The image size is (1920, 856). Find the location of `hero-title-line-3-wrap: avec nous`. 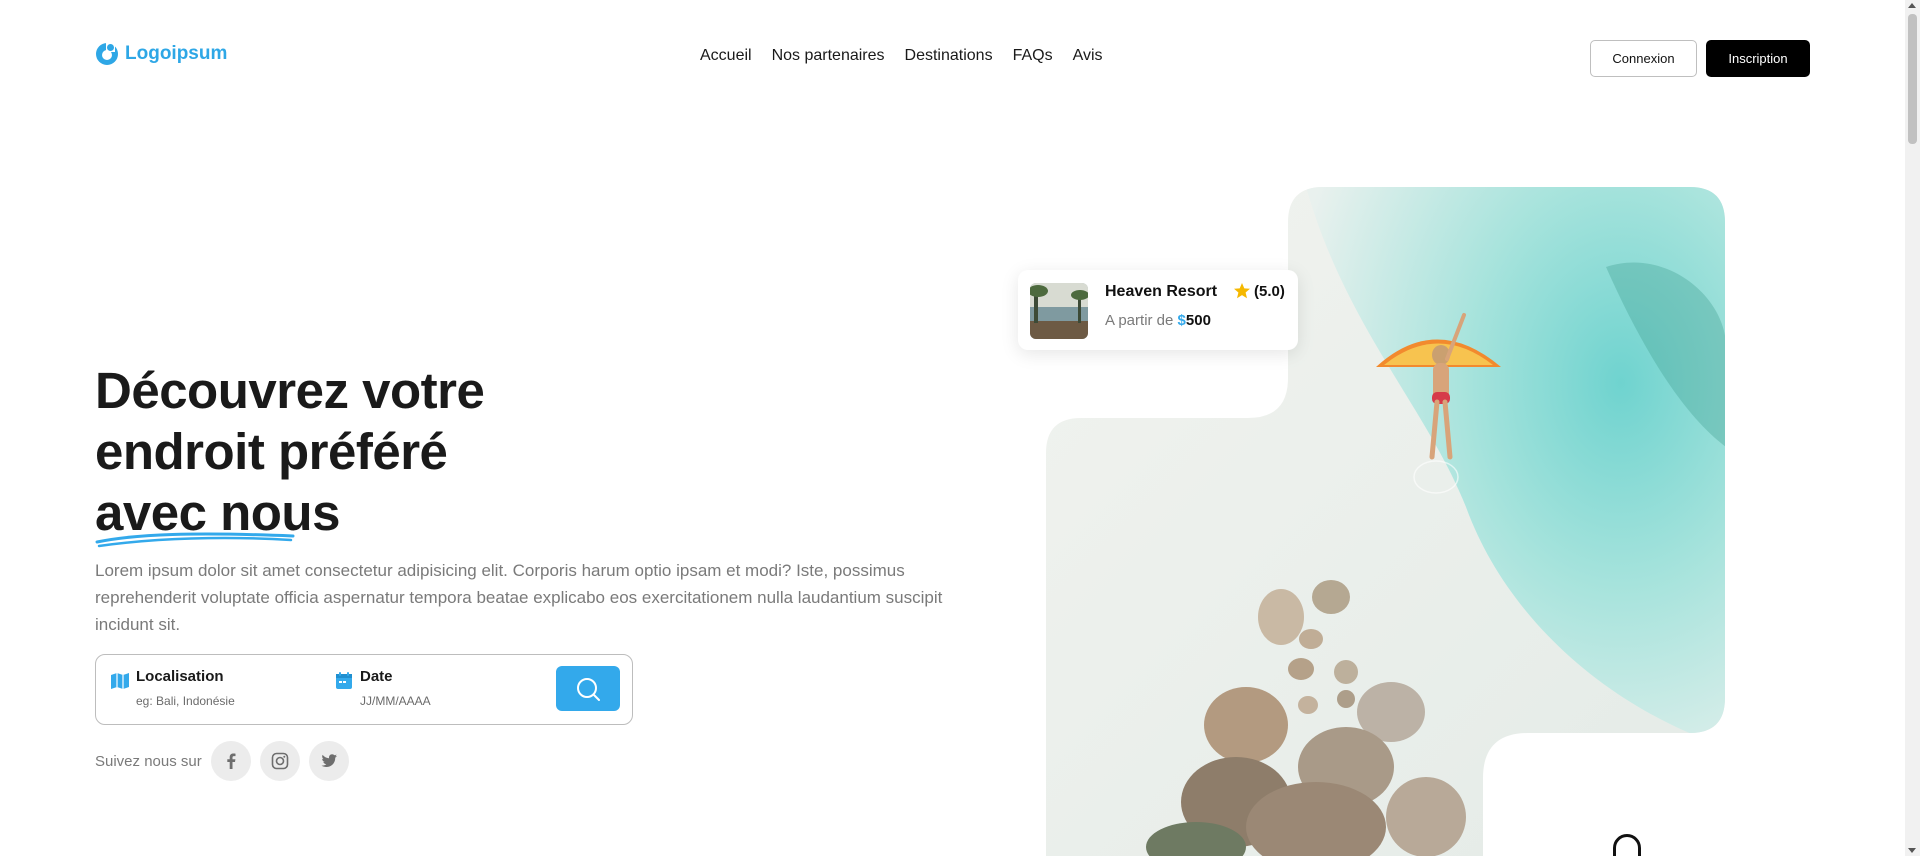

hero-title-line-3-wrap: avec nous is located at coordinates (289, 515).